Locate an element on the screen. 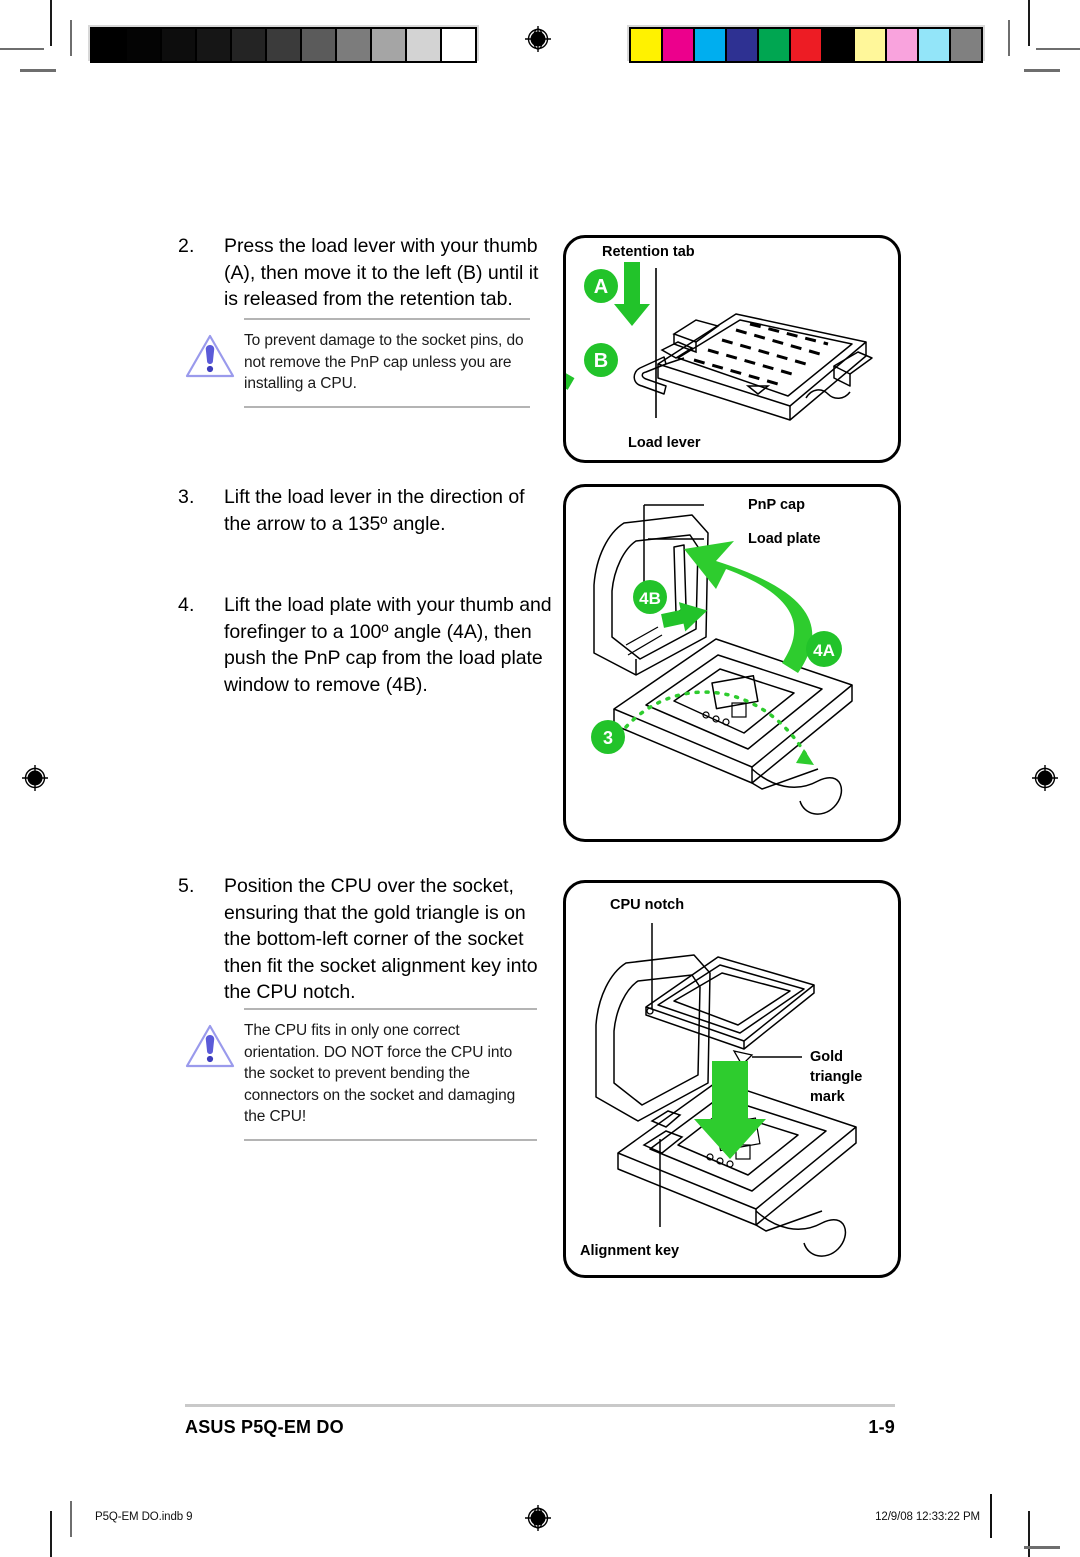  crop-mark-top-right-edge is located at coordinates (1009, 38).